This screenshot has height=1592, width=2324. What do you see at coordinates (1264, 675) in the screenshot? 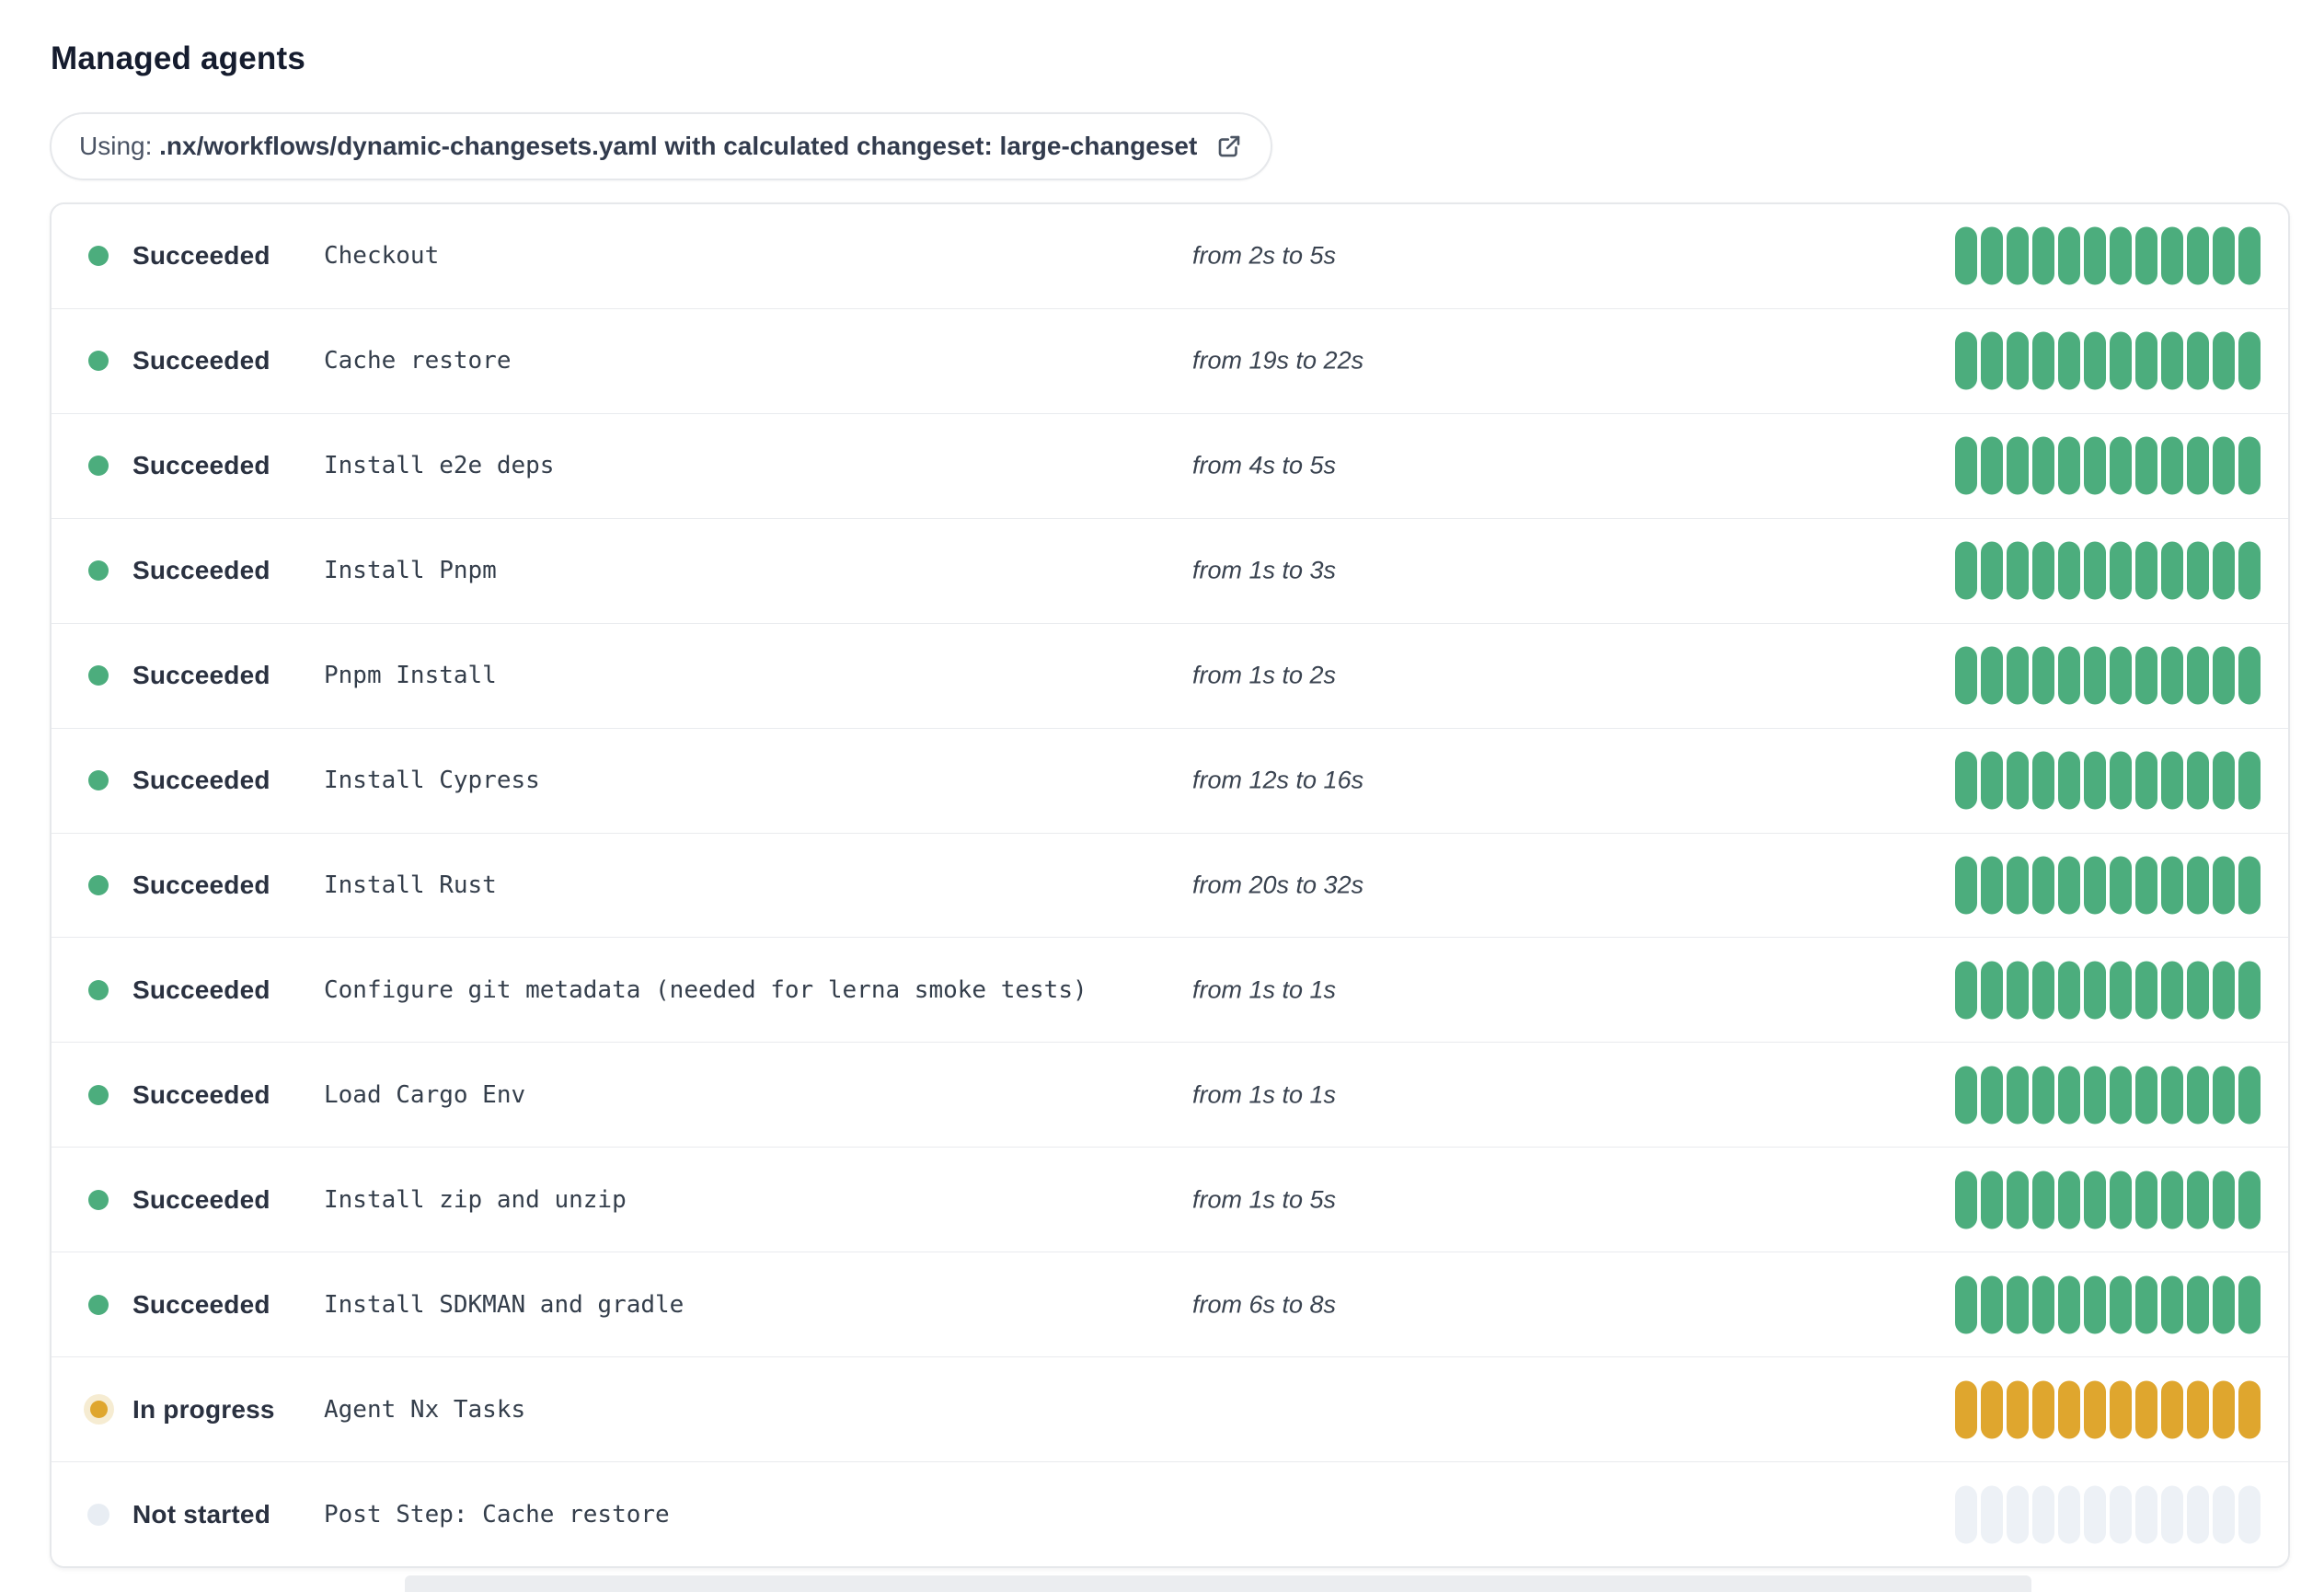
I see `step-duration: from 1s to 2s` at bounding box center [1264, 675].